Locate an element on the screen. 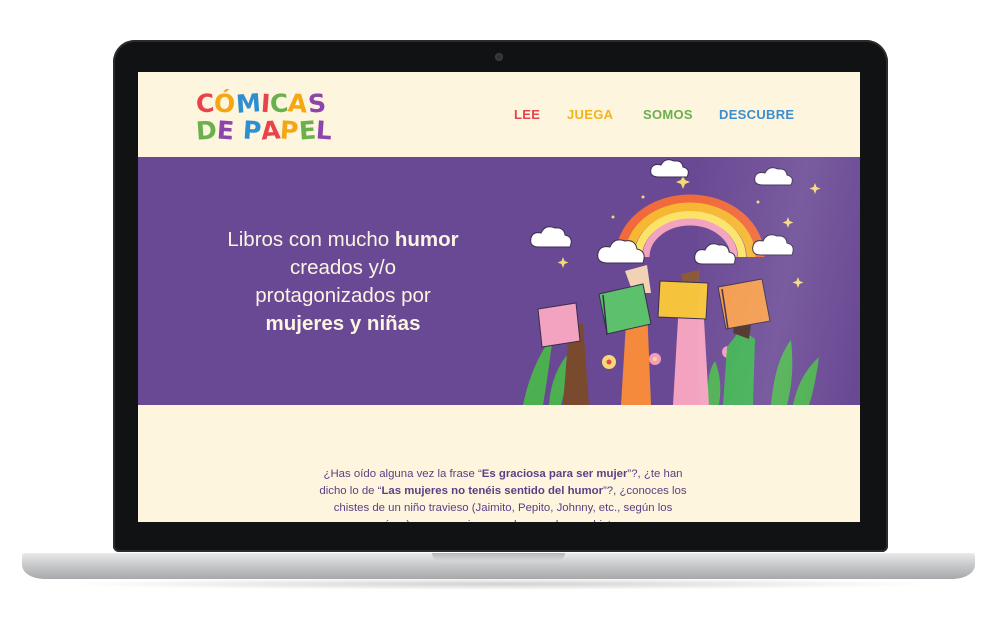  logo-line-2: DE PAPEL is located at coordinates (264, 130).